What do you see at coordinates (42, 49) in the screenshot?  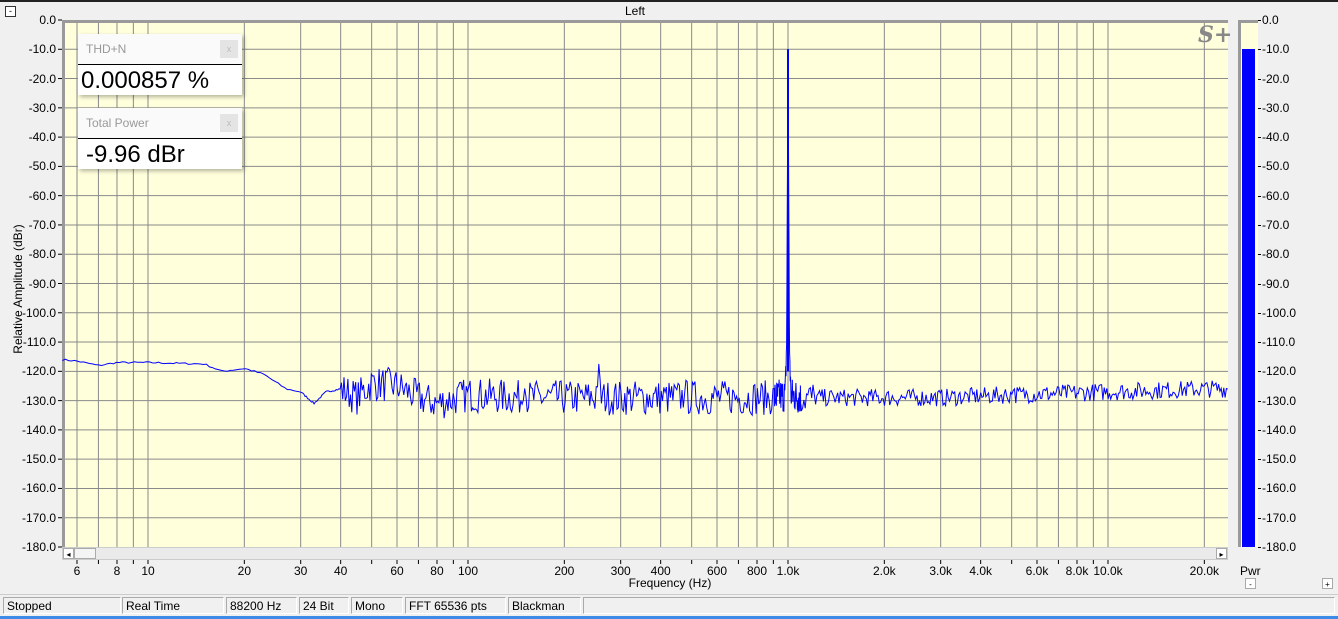 I see `y-tick-label: -10.0` at bounding box center [42, 49].